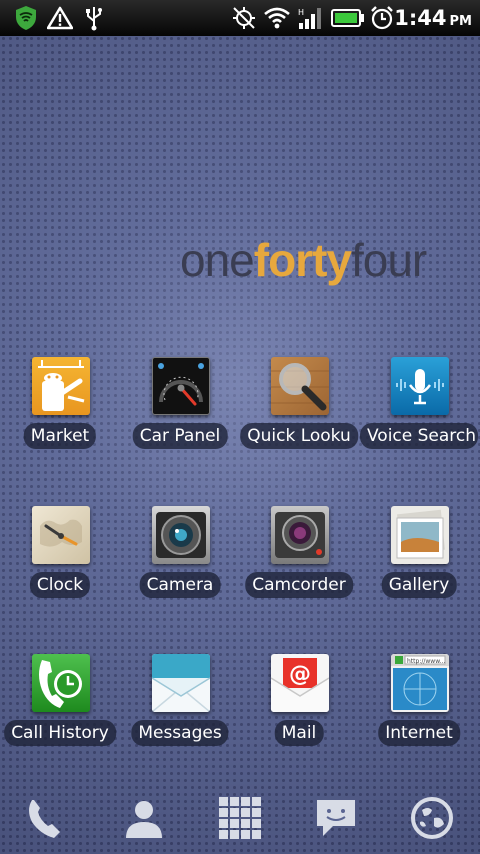 The height and width of the screenshot is (854, 480). Describe the element at coordinates (244, 18) in the screenshot. I see `gps-off-icon` at that location.